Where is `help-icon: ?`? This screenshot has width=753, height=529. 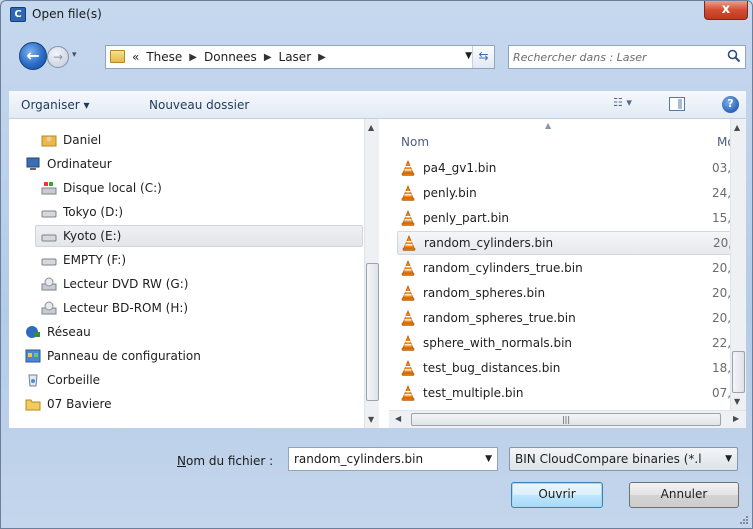 help-icon: ? is located at coordinates (730, 104).